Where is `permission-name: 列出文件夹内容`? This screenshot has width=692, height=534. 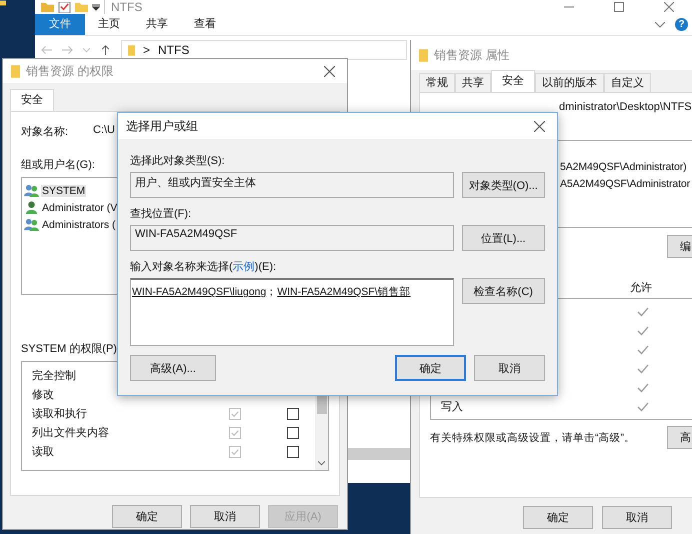 permission-name: 列出文件夹内容 is located at coordinates (70, 433).